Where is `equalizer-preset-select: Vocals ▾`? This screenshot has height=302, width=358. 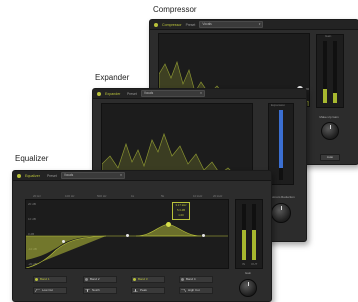 equalizer-preset-select: Vocals ▾ is located at coordinates (92, 175).